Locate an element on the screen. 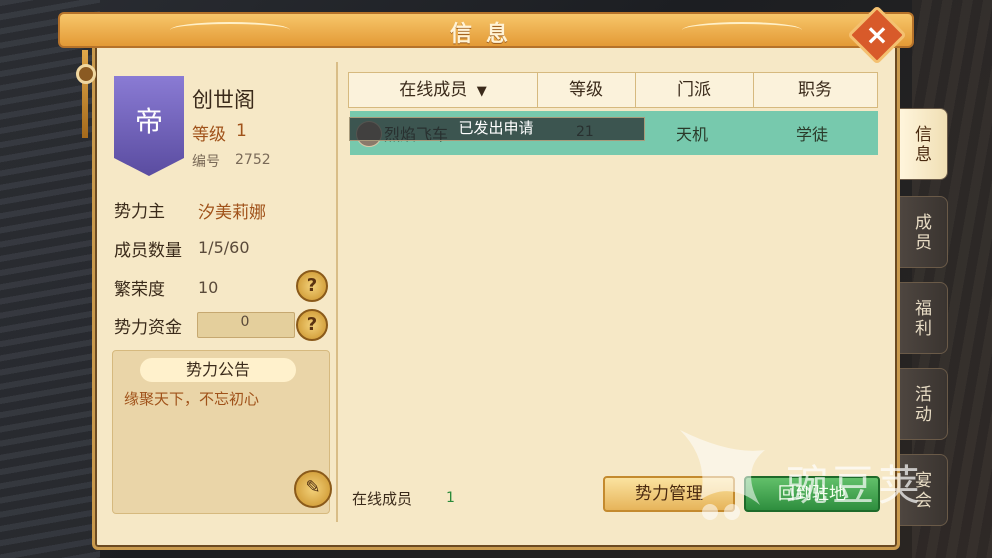 The height and width of the screenshot is (558, 992). members-label: 成员数量 is located at coordinates (148, 251).